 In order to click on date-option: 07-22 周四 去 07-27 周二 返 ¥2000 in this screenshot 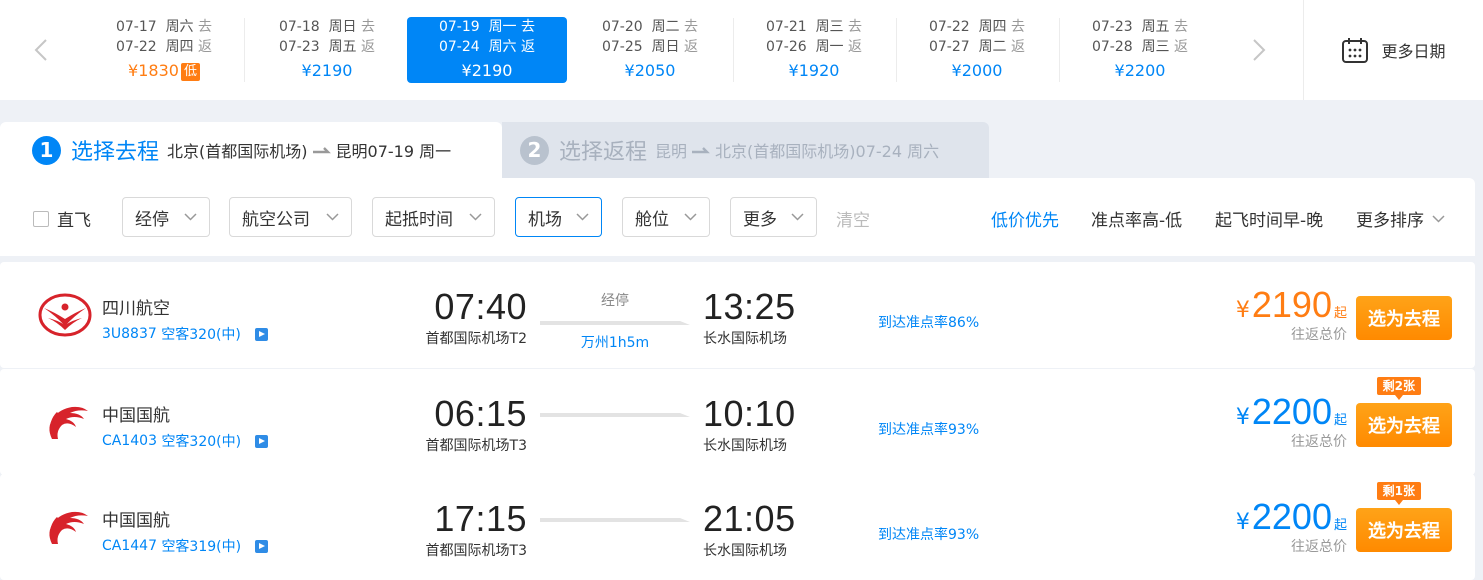, I will do `click(977, 50)`.